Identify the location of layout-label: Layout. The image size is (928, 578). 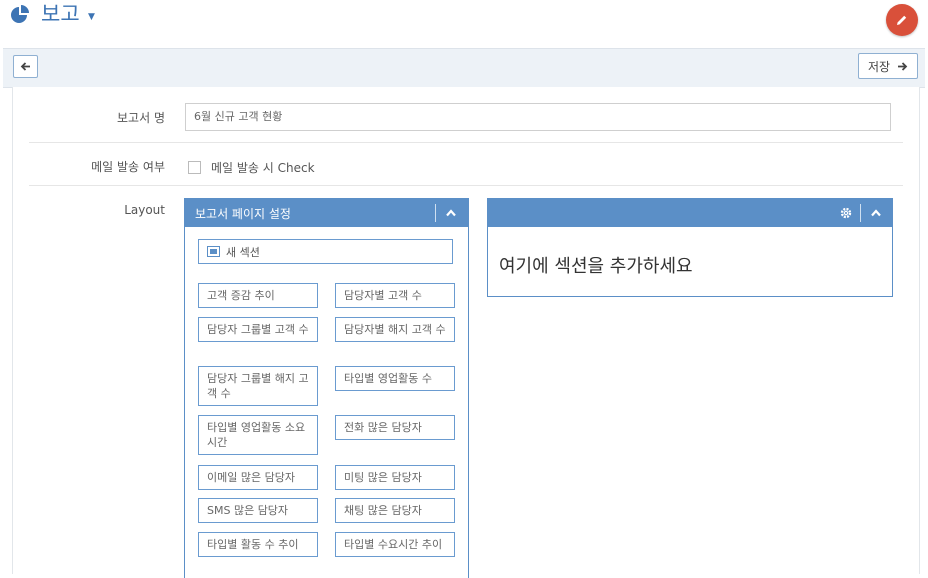
(144, 210).